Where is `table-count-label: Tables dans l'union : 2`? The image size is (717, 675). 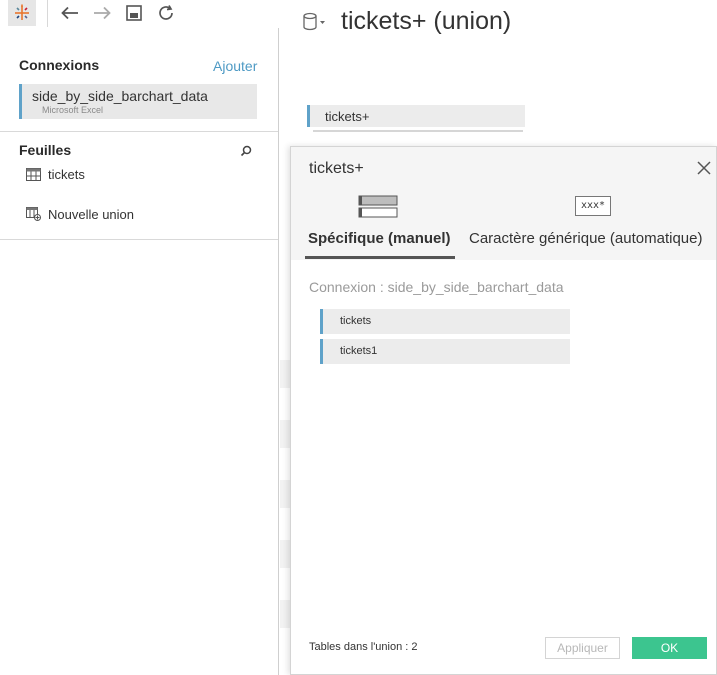 table-count-label: Tables dans l'union : 2 is located at coordinates (363, 647).